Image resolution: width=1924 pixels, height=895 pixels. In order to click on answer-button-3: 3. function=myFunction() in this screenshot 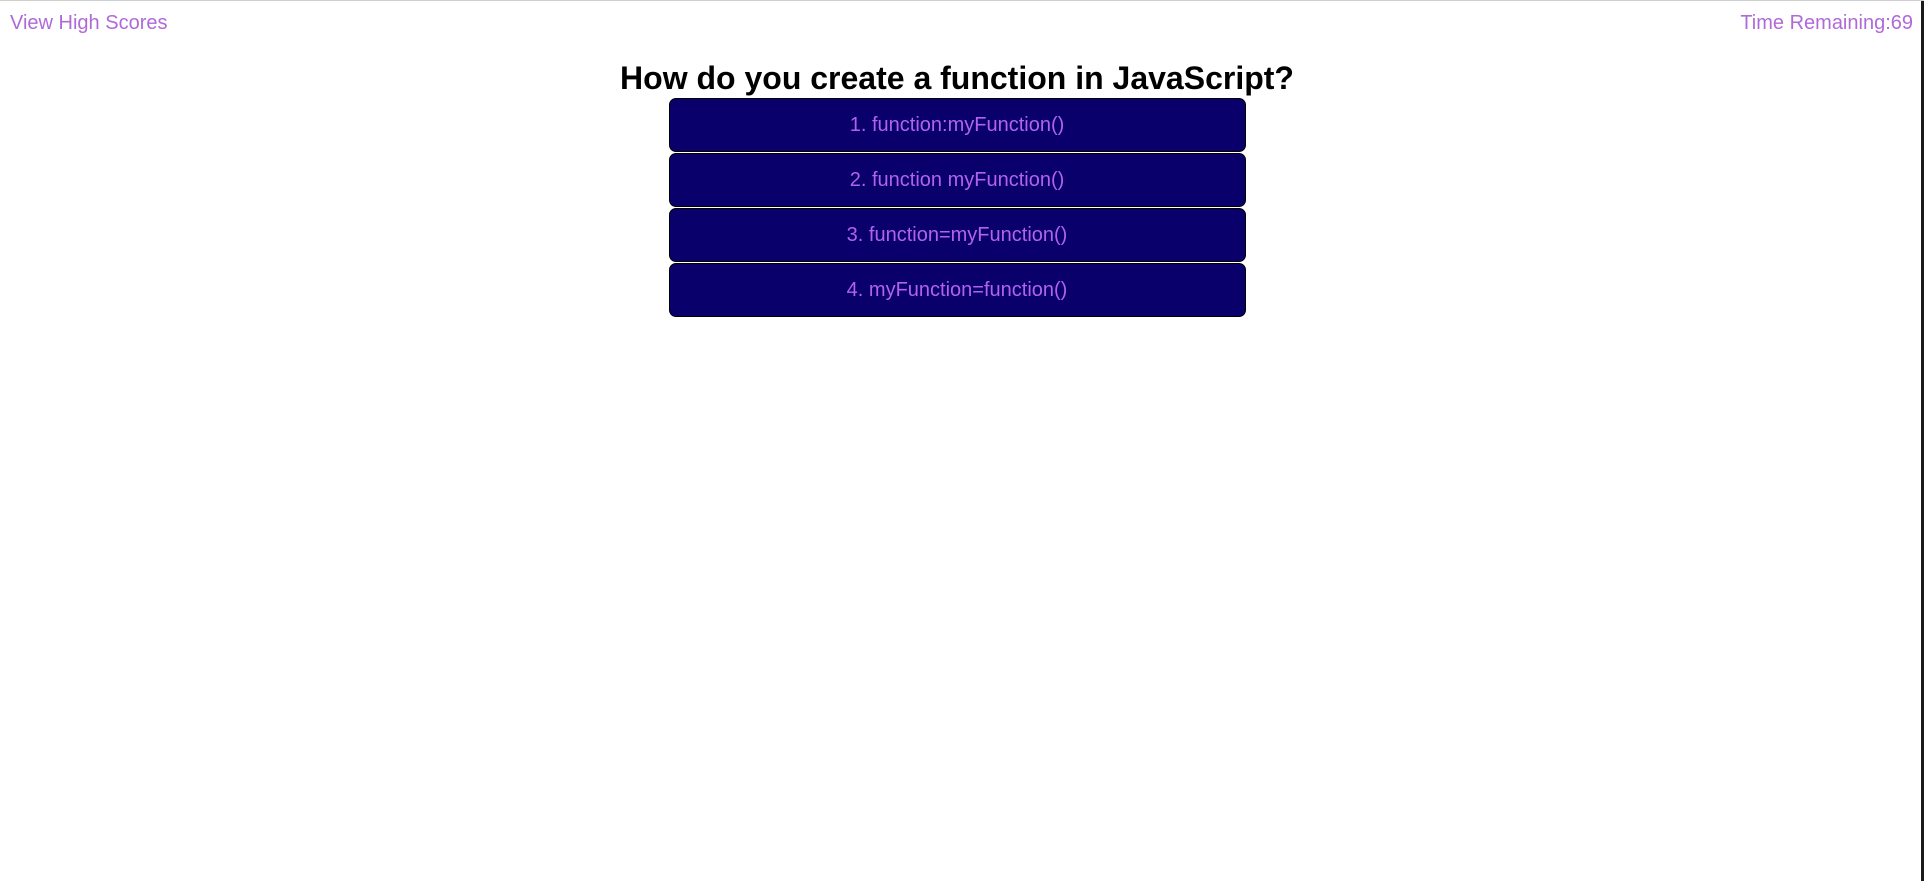, I will do `click(957, 235)`.